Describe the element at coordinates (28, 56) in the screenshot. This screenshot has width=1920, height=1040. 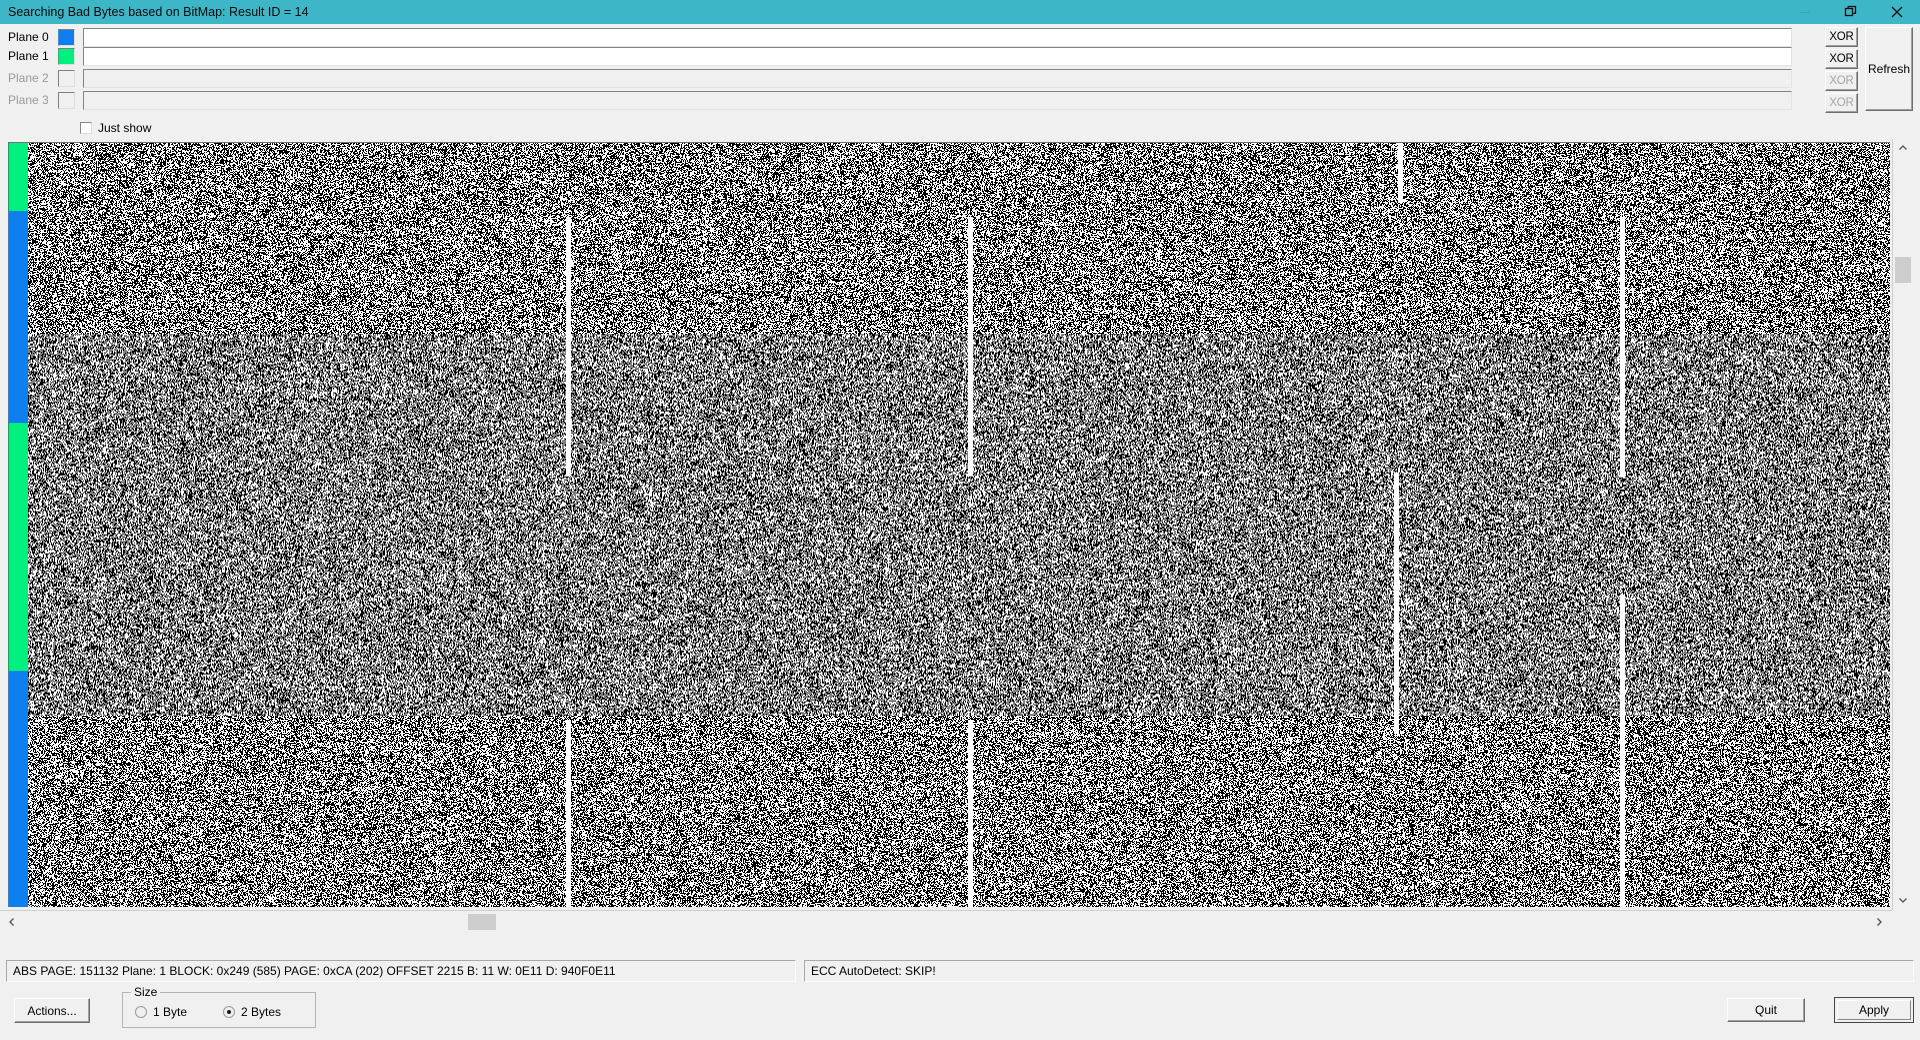
I see `plane-label-1: Plane 1` at that location.